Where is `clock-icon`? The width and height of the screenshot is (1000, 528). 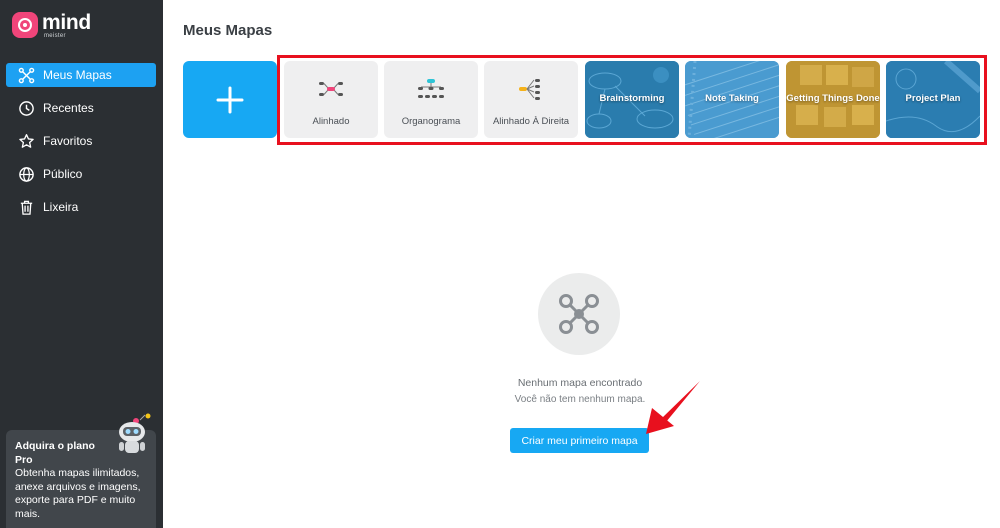
clock-icon is located at coordinates (26, 108).